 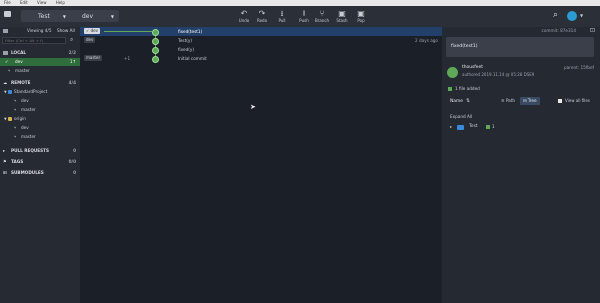 I want to click on parent-id: parent: 15fbef, so click(x=579, y=67).